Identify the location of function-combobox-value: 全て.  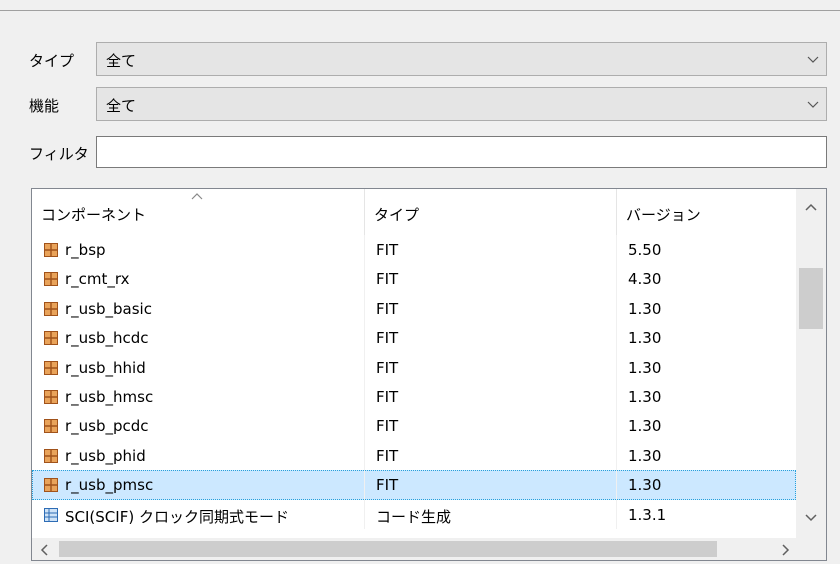
(121, 106).